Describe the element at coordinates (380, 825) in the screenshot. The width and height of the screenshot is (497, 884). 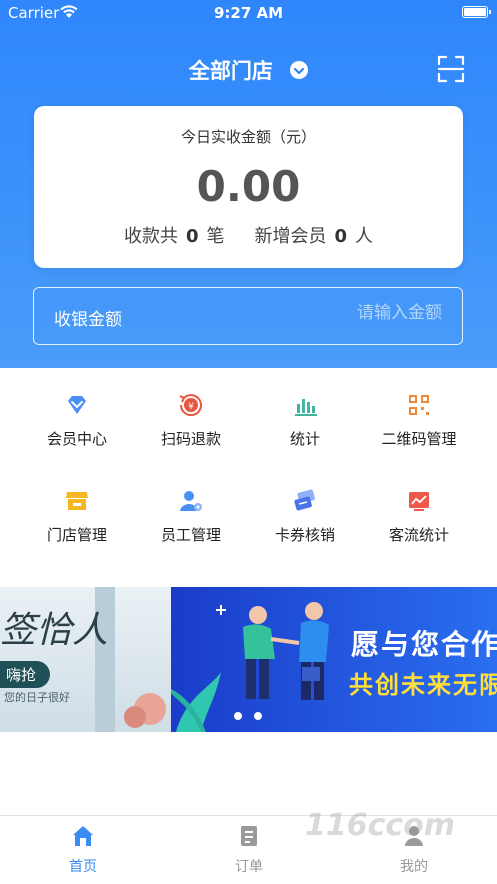
I see `watermark: 116ccom` at that location.